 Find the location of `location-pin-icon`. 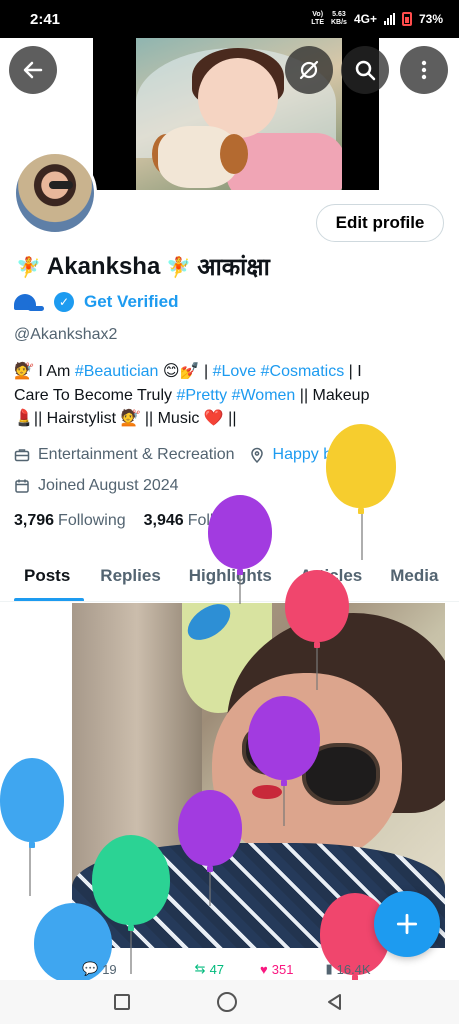

location-pin-icon is located at coordinates (257, 455).